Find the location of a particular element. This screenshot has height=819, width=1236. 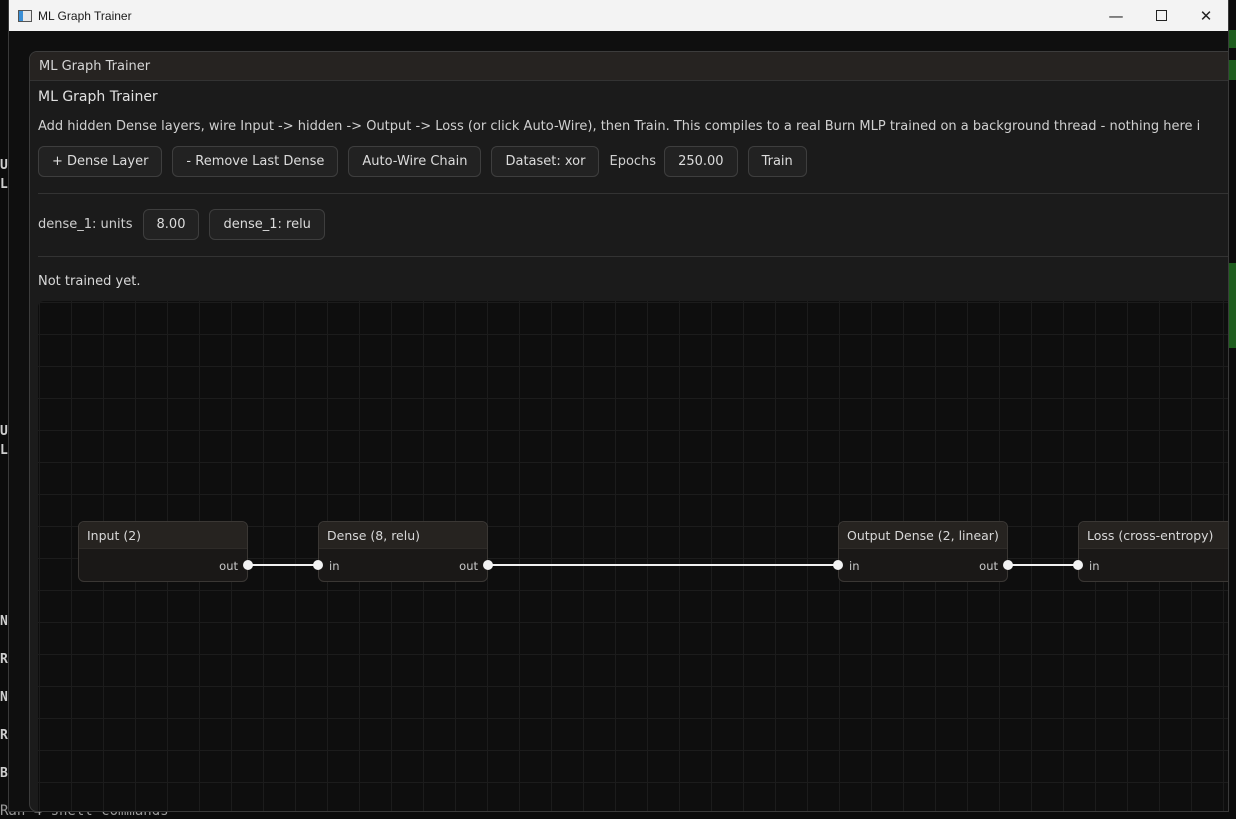

app-icon is located at coordinates (25, 15).